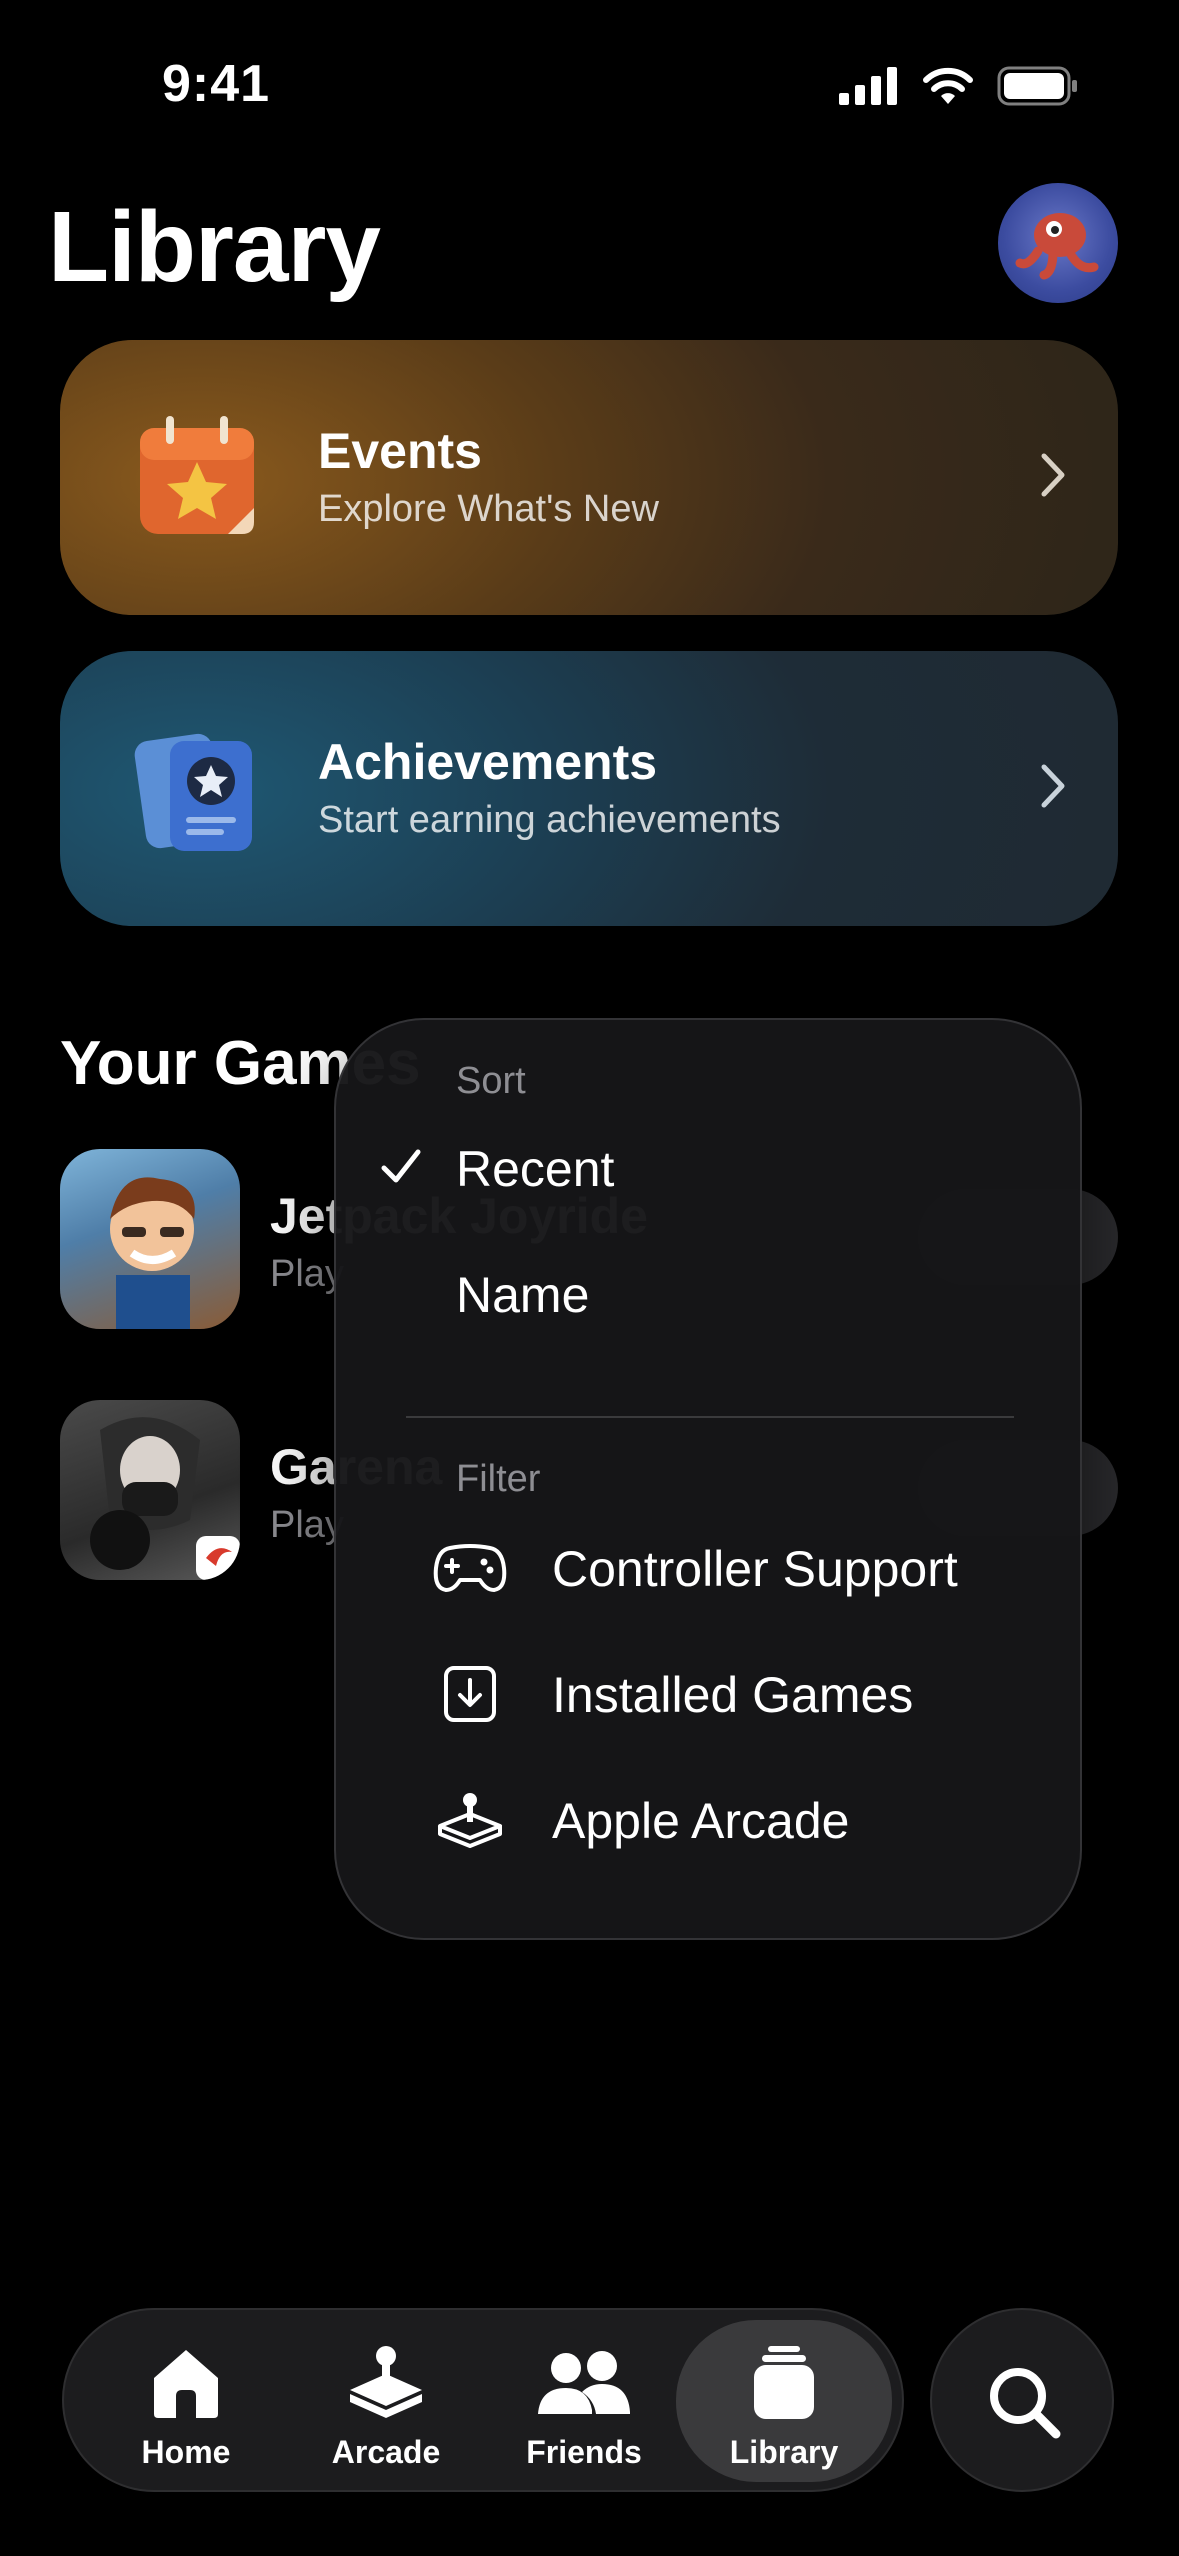 The height and width of the screenshot is (2556, 1179). I want to click on tab-label: Arcade, so click(386, 2452).